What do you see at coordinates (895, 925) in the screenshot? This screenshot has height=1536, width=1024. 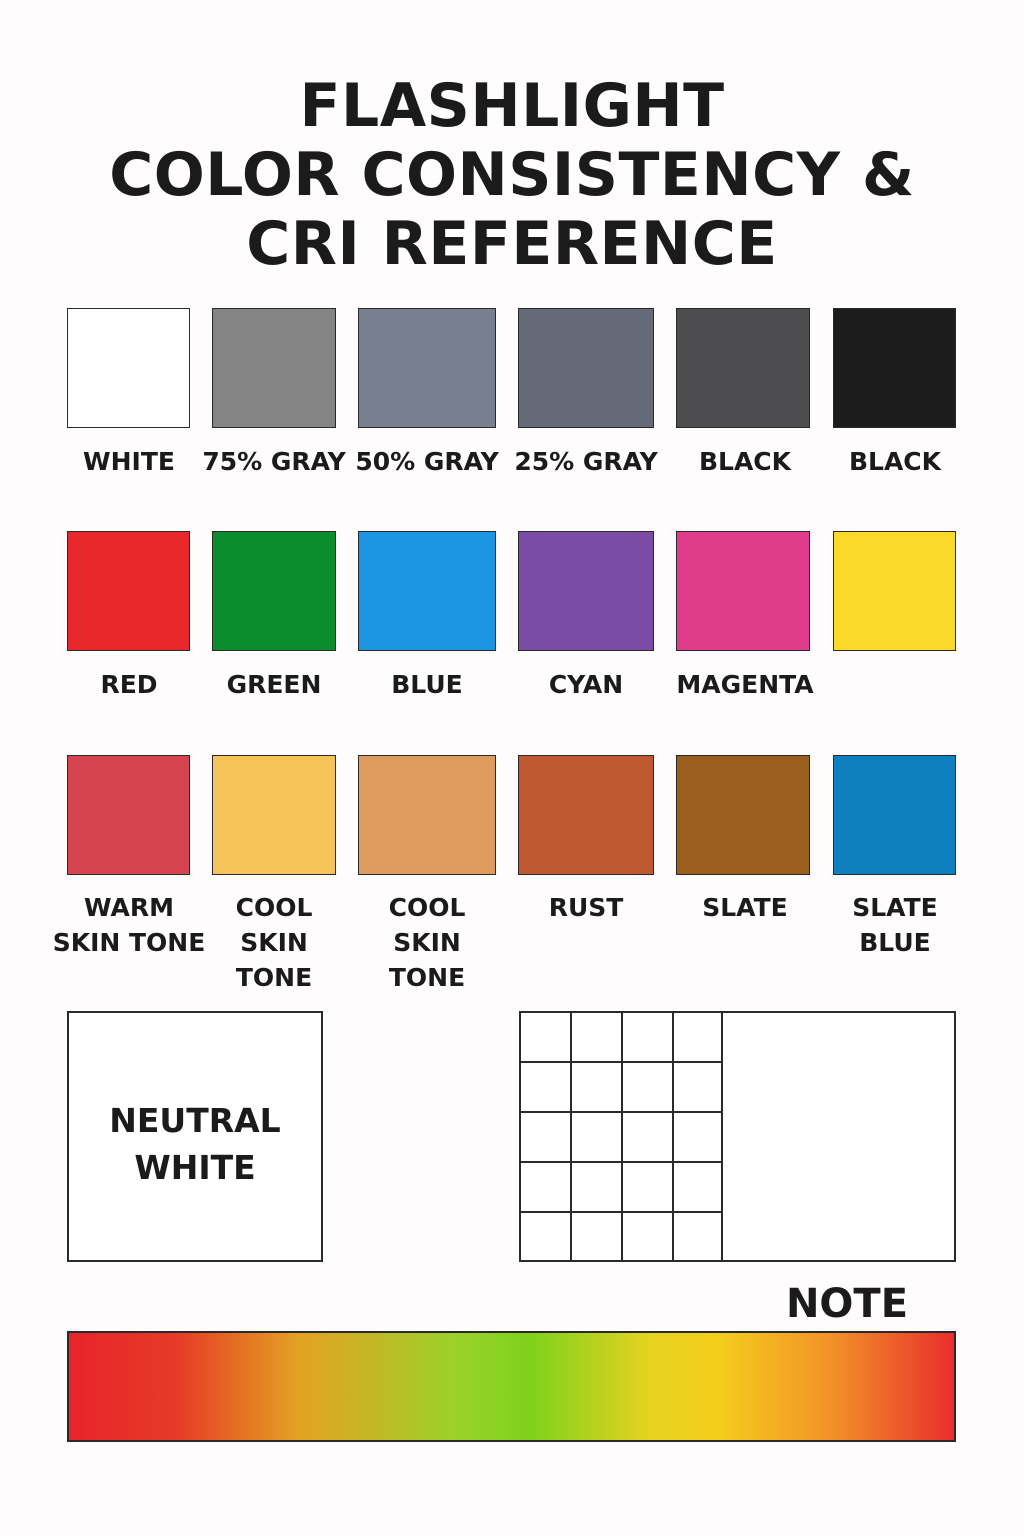 I see `swatch-label: SLATE BLUE` at bounding box center [895, 925].